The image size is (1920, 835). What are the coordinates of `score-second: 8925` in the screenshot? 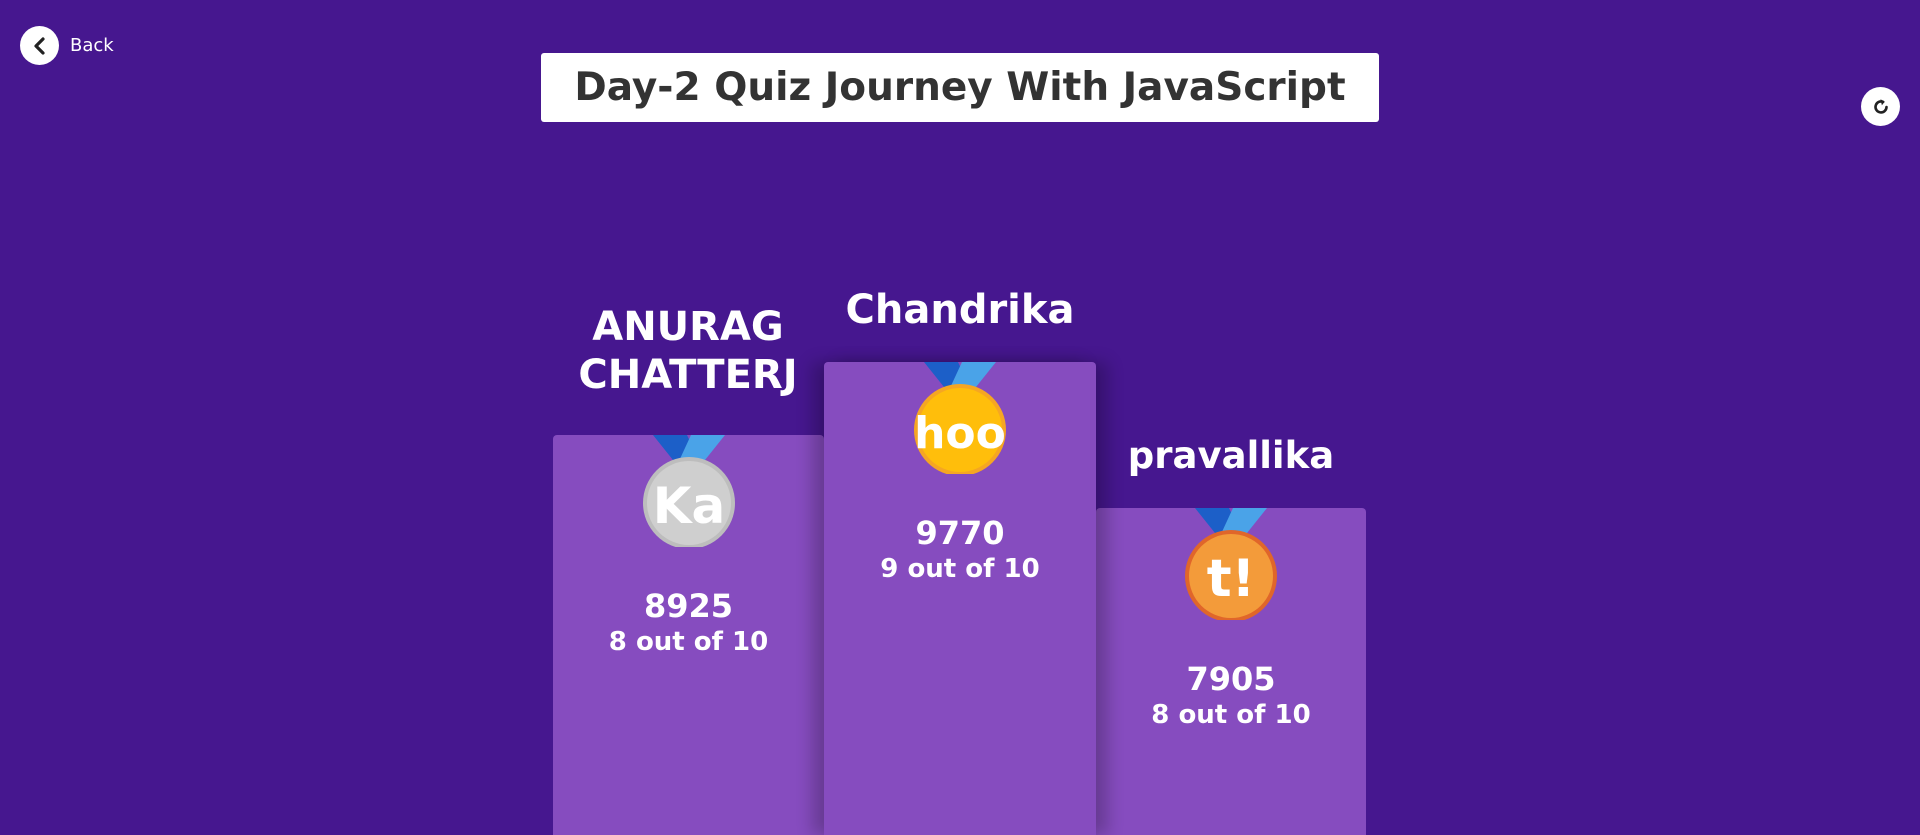 It's located at (688, 606).